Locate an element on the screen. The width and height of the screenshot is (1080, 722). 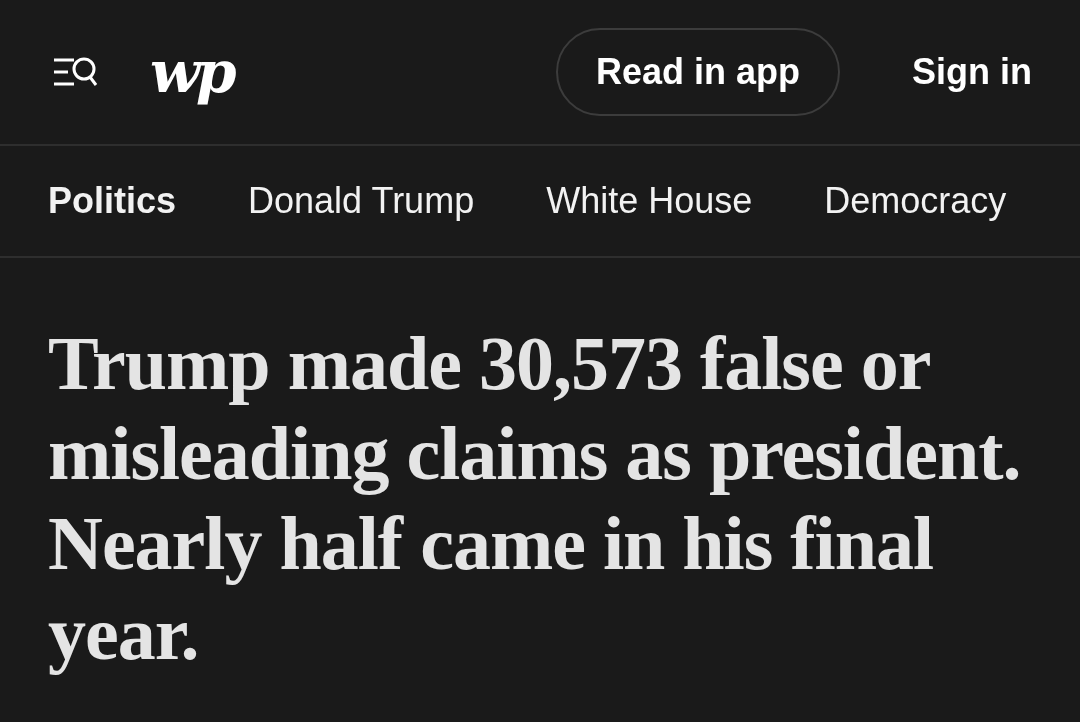
read-in-app-button: Read in app is located at coordinates (697, 72).